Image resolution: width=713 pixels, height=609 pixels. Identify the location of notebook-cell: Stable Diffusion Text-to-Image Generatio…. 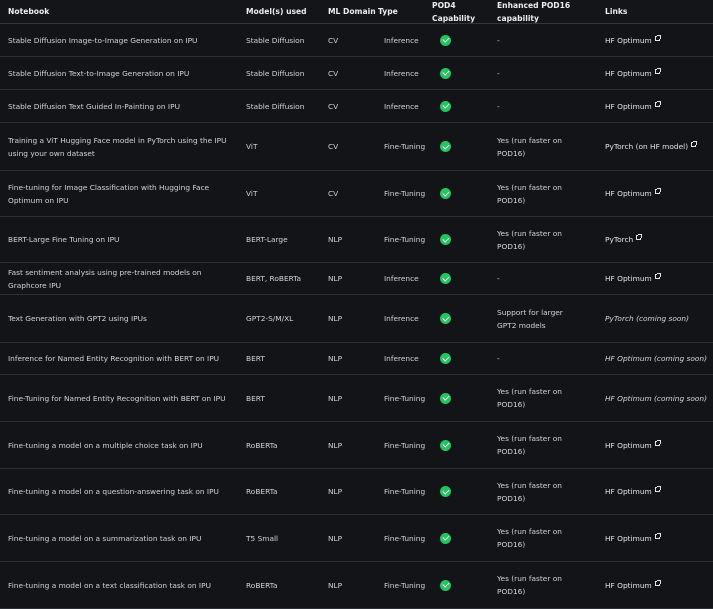
(99, 73).